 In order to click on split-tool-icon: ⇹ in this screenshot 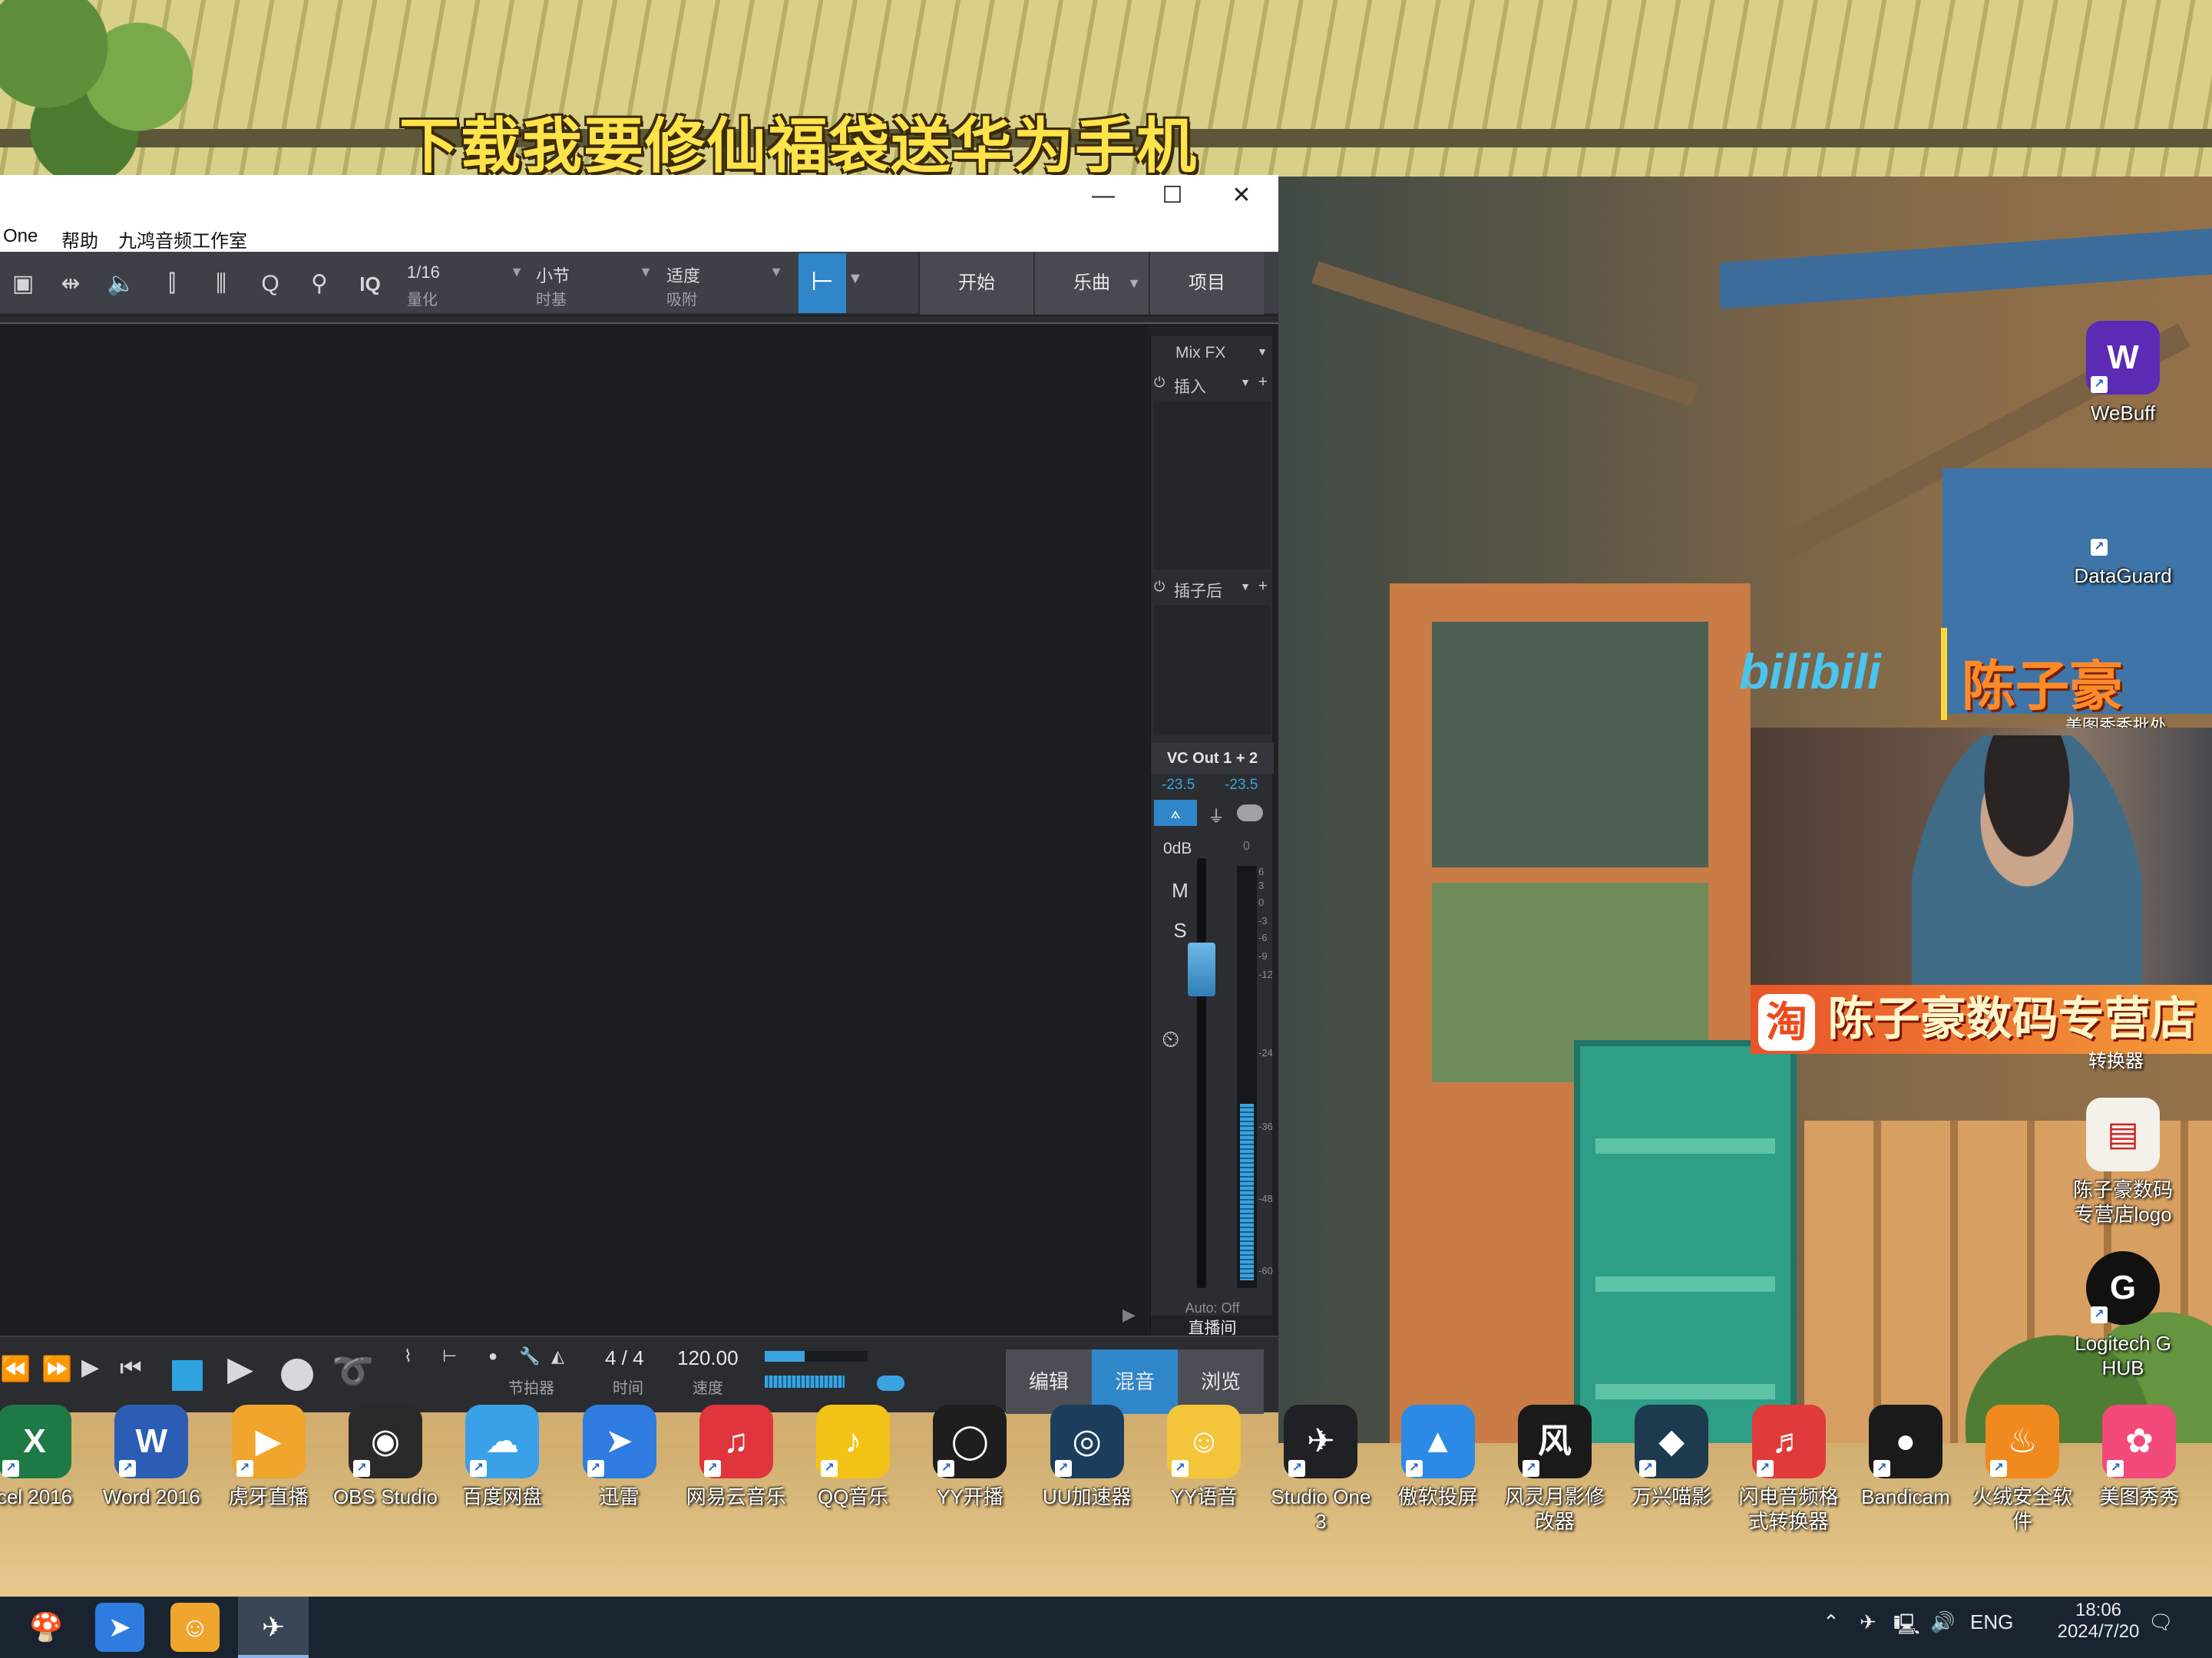, I will do `click(71, 284)`.